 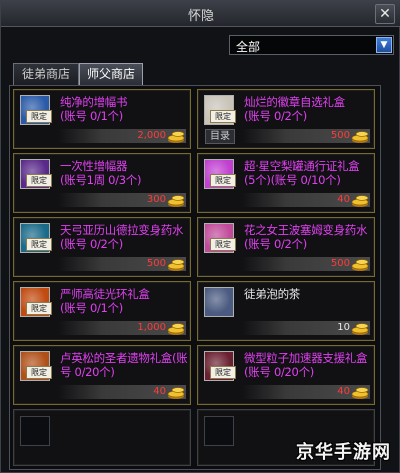 What do you see at coordinates (311, 45) in the screenshot?
I see `category-dropdown: 全部 ▼` at bounding box center [311, 45].